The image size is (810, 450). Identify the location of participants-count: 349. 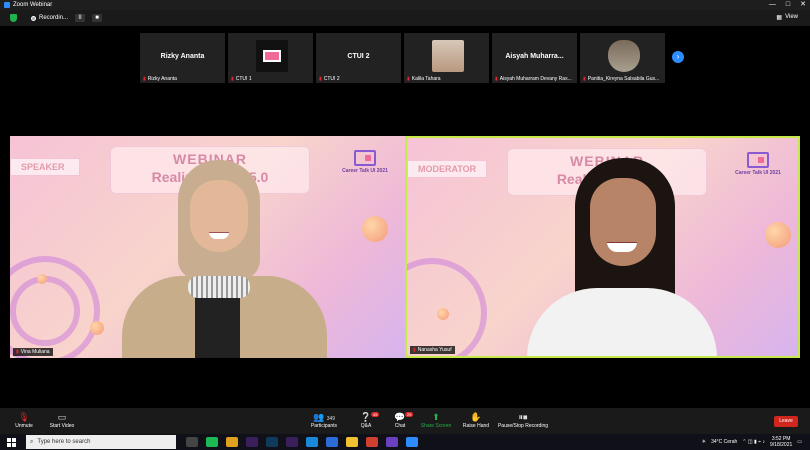
(331, 419).